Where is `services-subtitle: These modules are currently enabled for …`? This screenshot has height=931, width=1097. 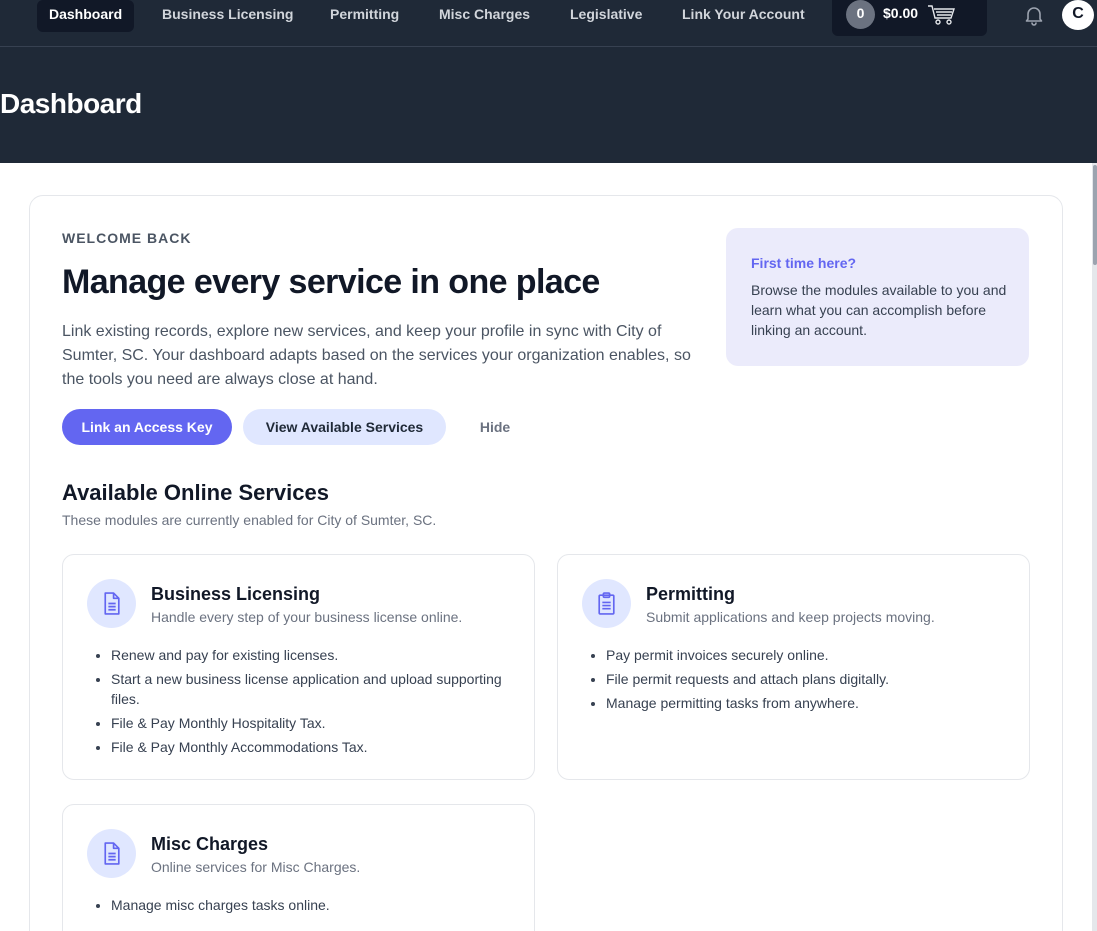 services-subtitle: These modules are currently enabled for … is located at coordinates (249, 520).